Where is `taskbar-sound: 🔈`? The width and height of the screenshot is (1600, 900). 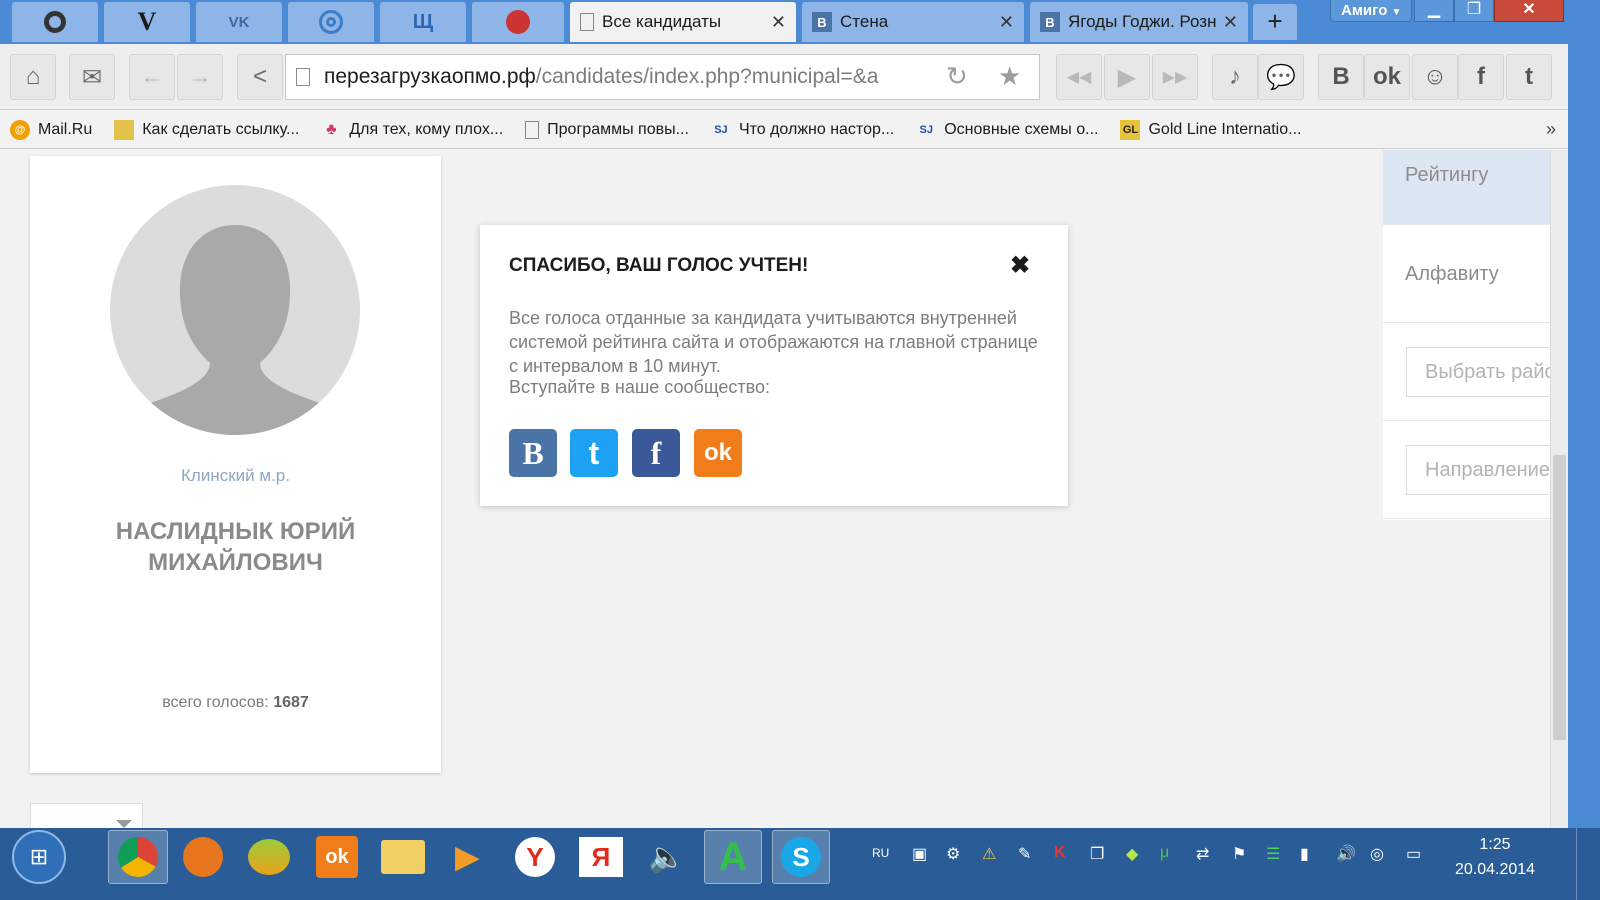 taskbar-sound: 🔈 is located at coordinates (667, 857).